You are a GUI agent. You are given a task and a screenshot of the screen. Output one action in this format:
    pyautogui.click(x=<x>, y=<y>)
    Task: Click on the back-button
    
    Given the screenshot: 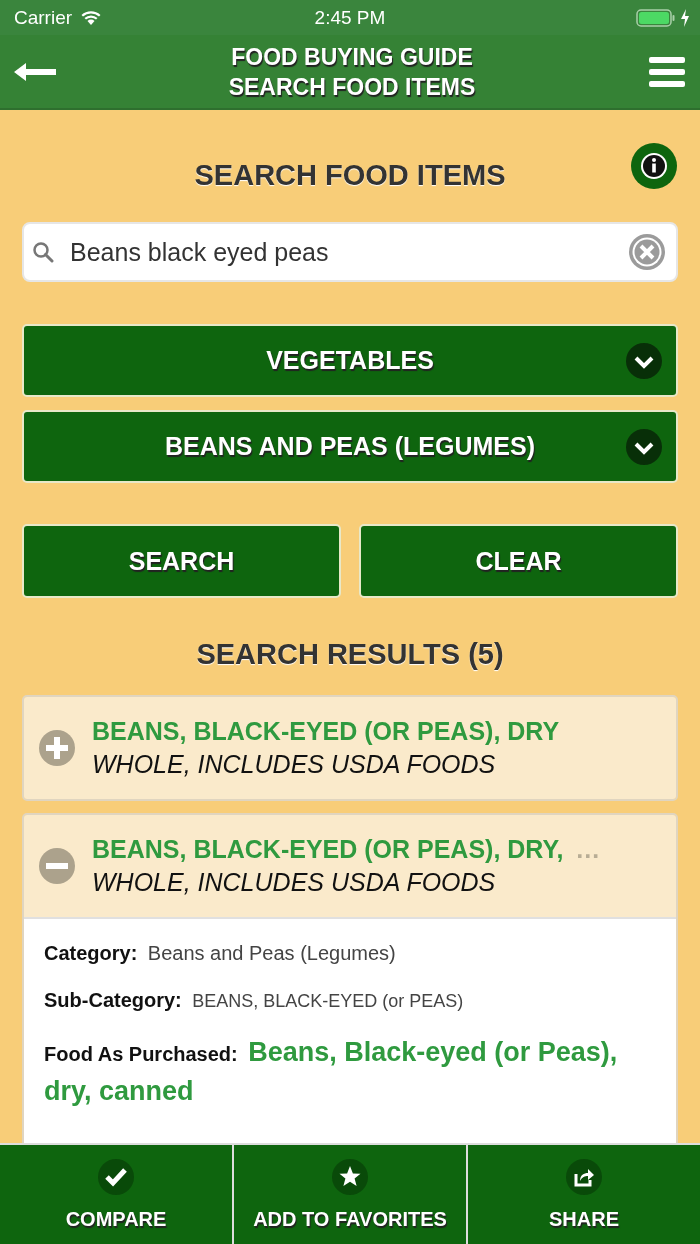 What is the action you would take?
    pyautogui.click(x=35, y=71)
    